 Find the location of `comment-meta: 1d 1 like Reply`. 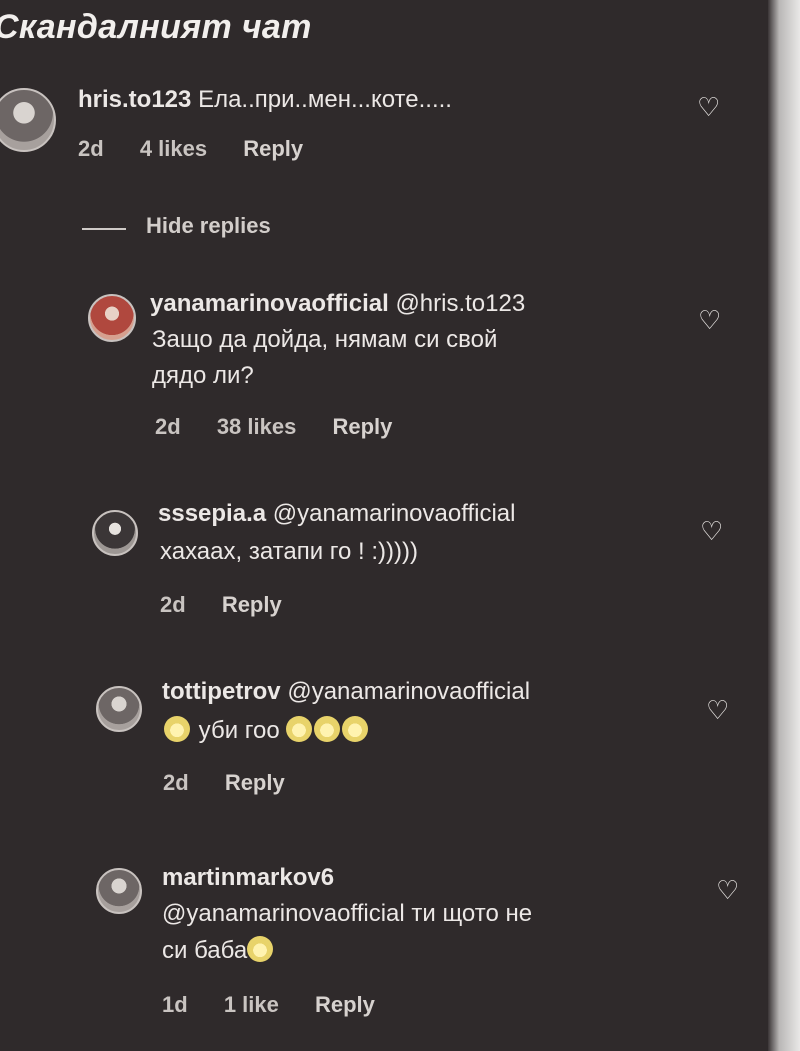

comment-meta: 1d 1 like Reply is located at coordinates (283, 1005).